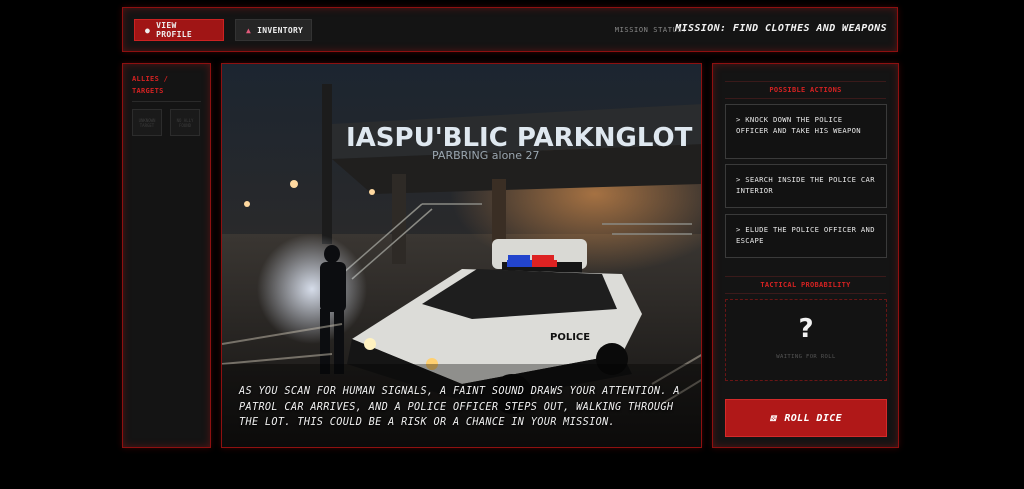  Describe the element at coordinates (150, 85) in the screenshot. I see `allies-targets-title: ALLIES / TARGETS` at that location.